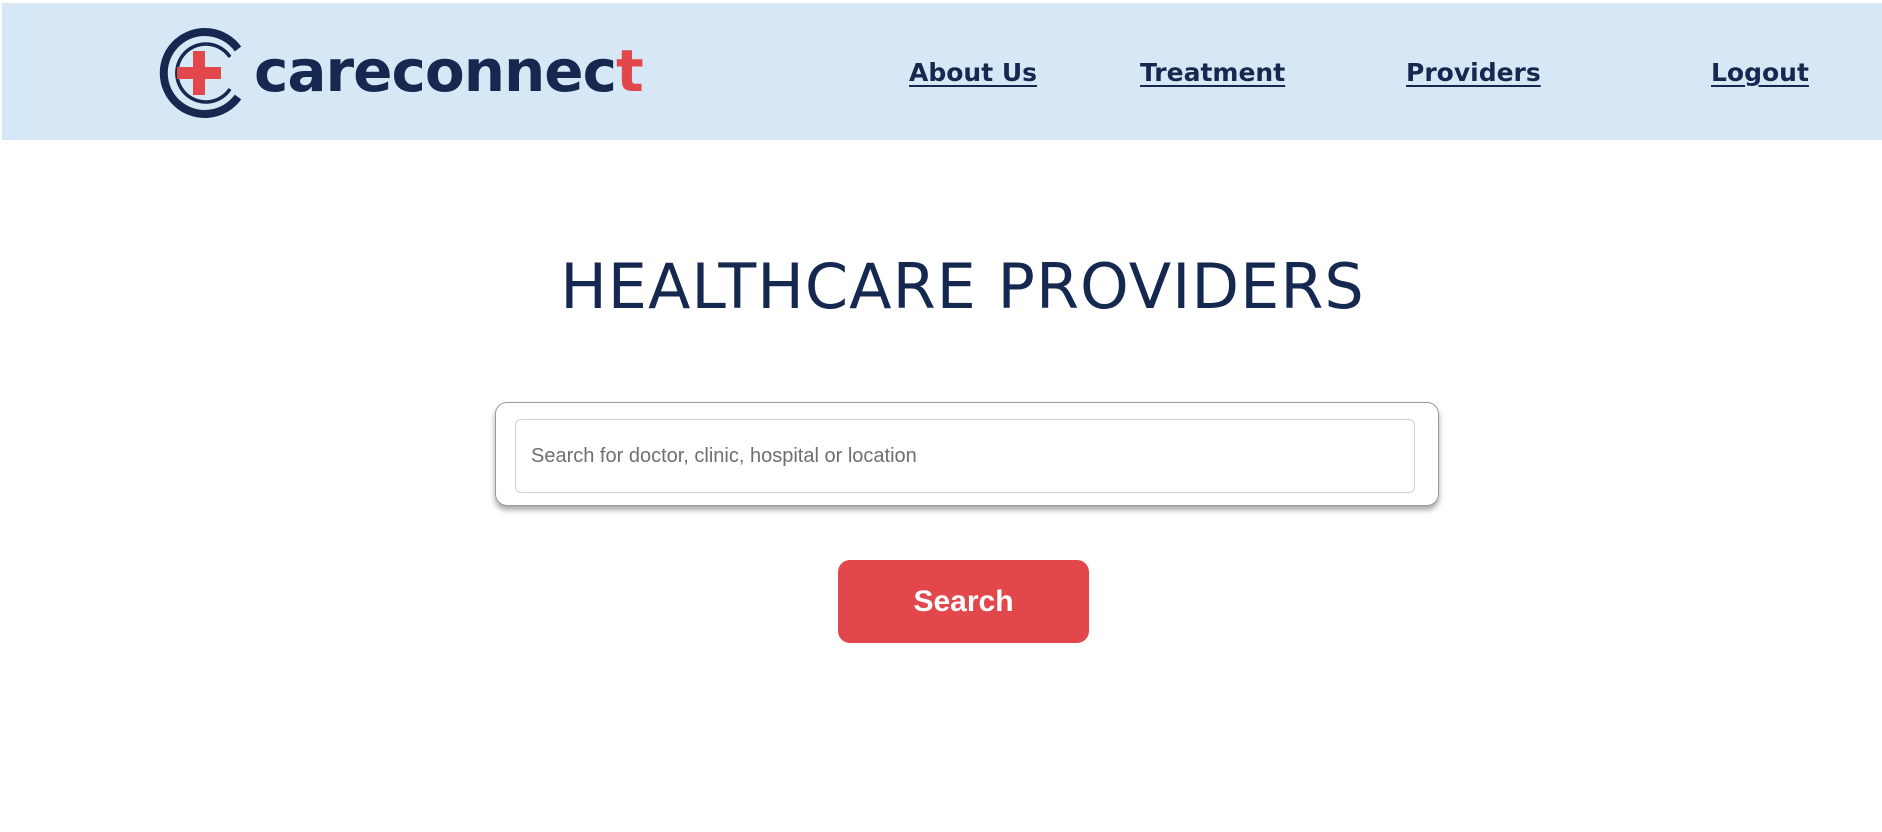 The image size is (1882, 832). I want to click on brand-wordmark: careconnect, so click(449, 71).